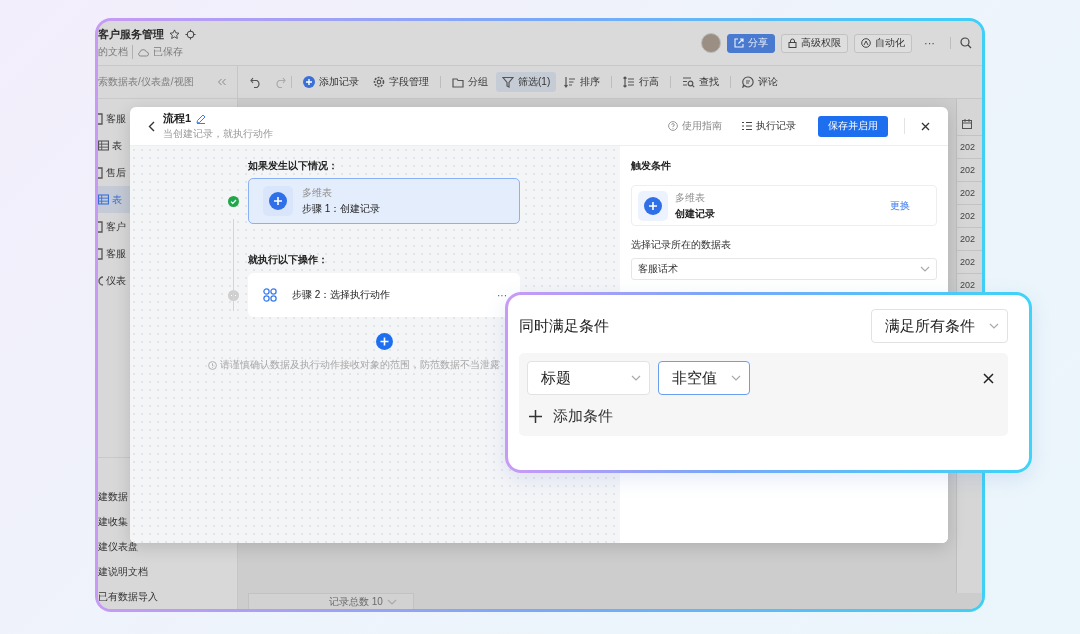 Image resolution: width=1080 pixels, height=634 pixels. I want to click on trigger-heading: 如果发生以下情况：, so click(293, 166).